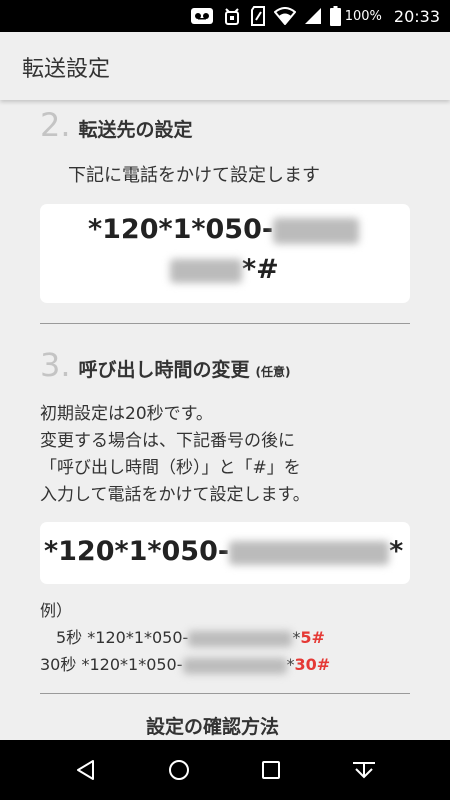 This screenshot has width=450, height=800. I want to click on ring-time-desc-2: 変更する場合は、下記番号の後に, so click(167, 441).